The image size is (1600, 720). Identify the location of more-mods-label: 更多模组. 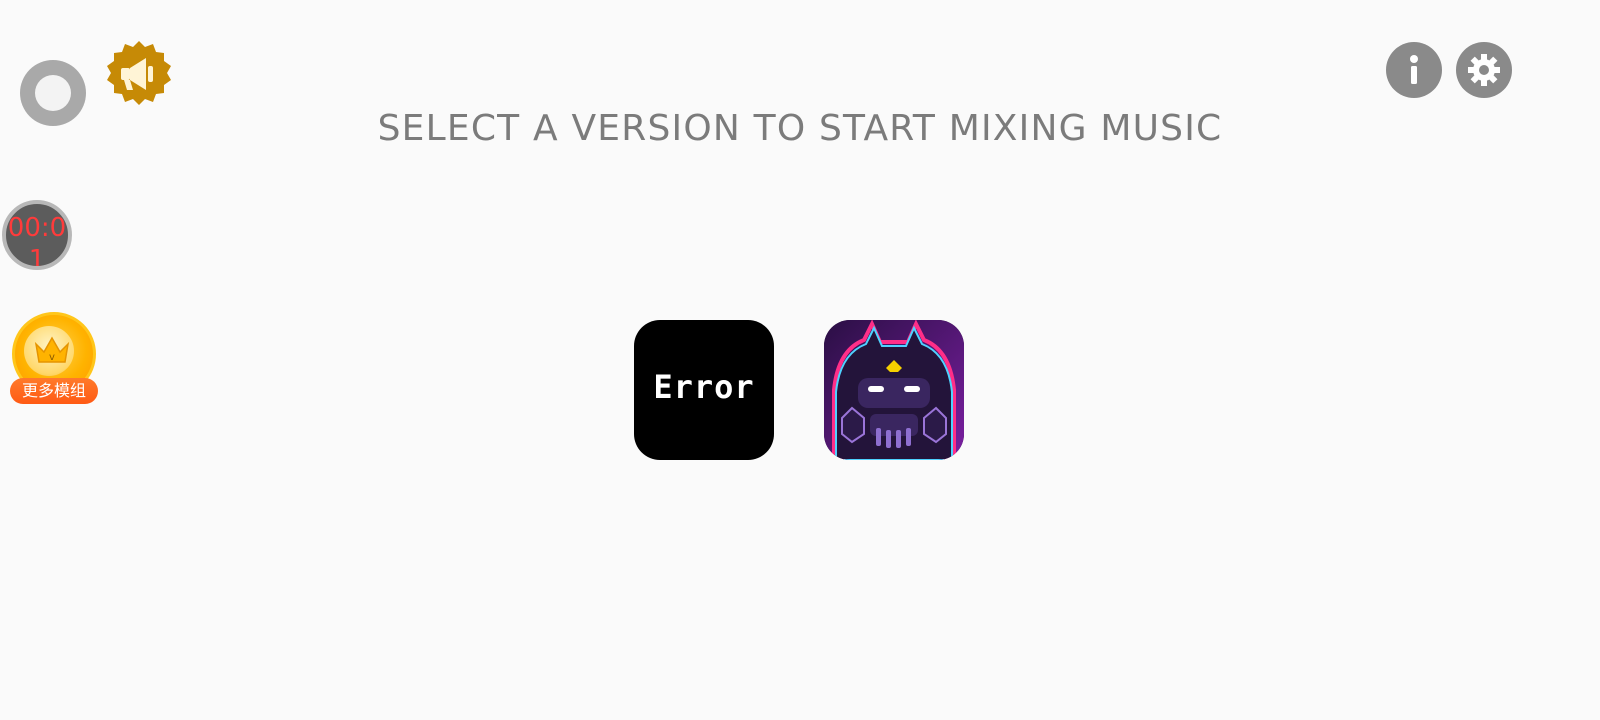
(54, 391).